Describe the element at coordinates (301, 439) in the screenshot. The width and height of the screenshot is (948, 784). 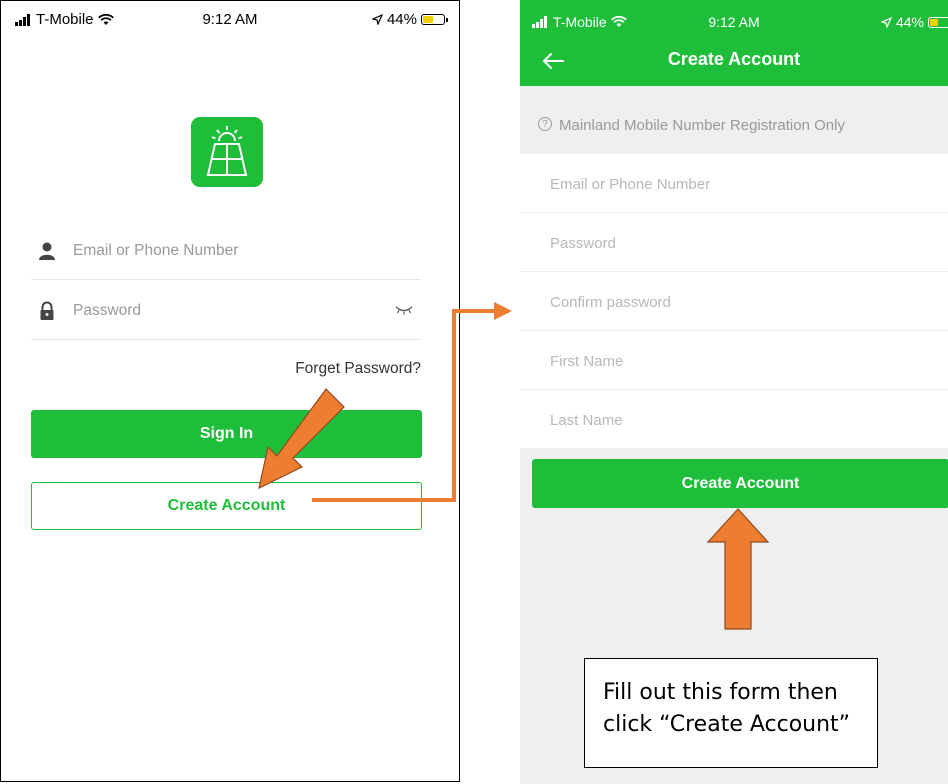
I see `diagonal-arrow` at that location.